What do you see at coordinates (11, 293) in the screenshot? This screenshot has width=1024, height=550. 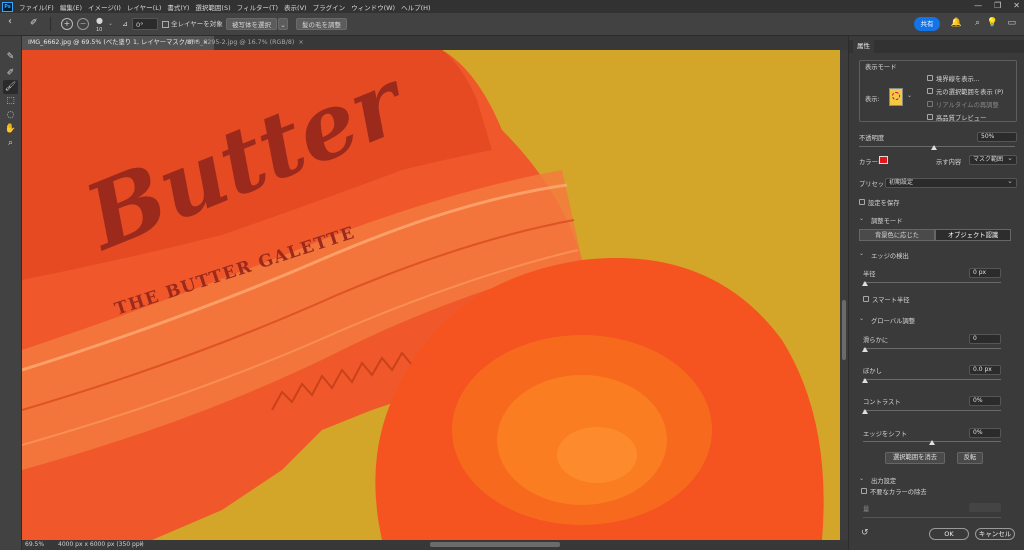 I see `tools-panel: ✎ ✐ 🖌 ⬚ ◌ ✋ ⌕` at bounding box center [11, 293].